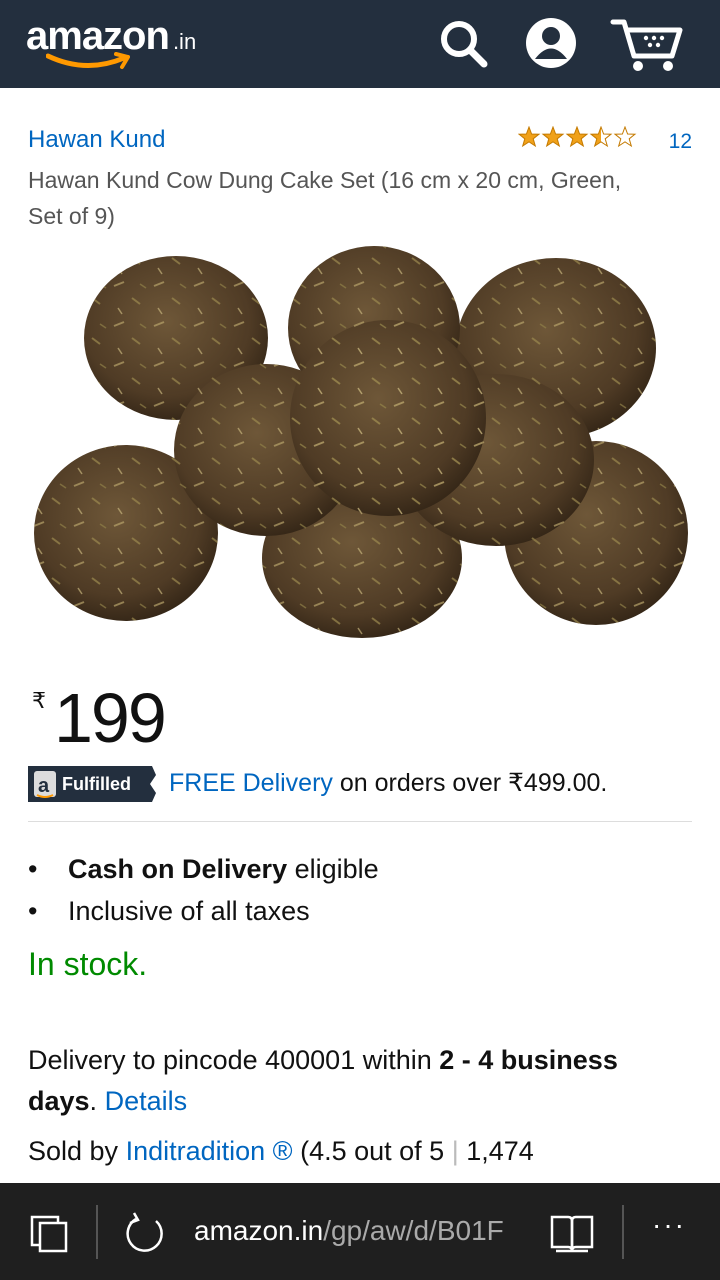  Describe the element at coordinates (209, 1151) in the screenshot. I see `seller-link: Inditradition ®` at that location.